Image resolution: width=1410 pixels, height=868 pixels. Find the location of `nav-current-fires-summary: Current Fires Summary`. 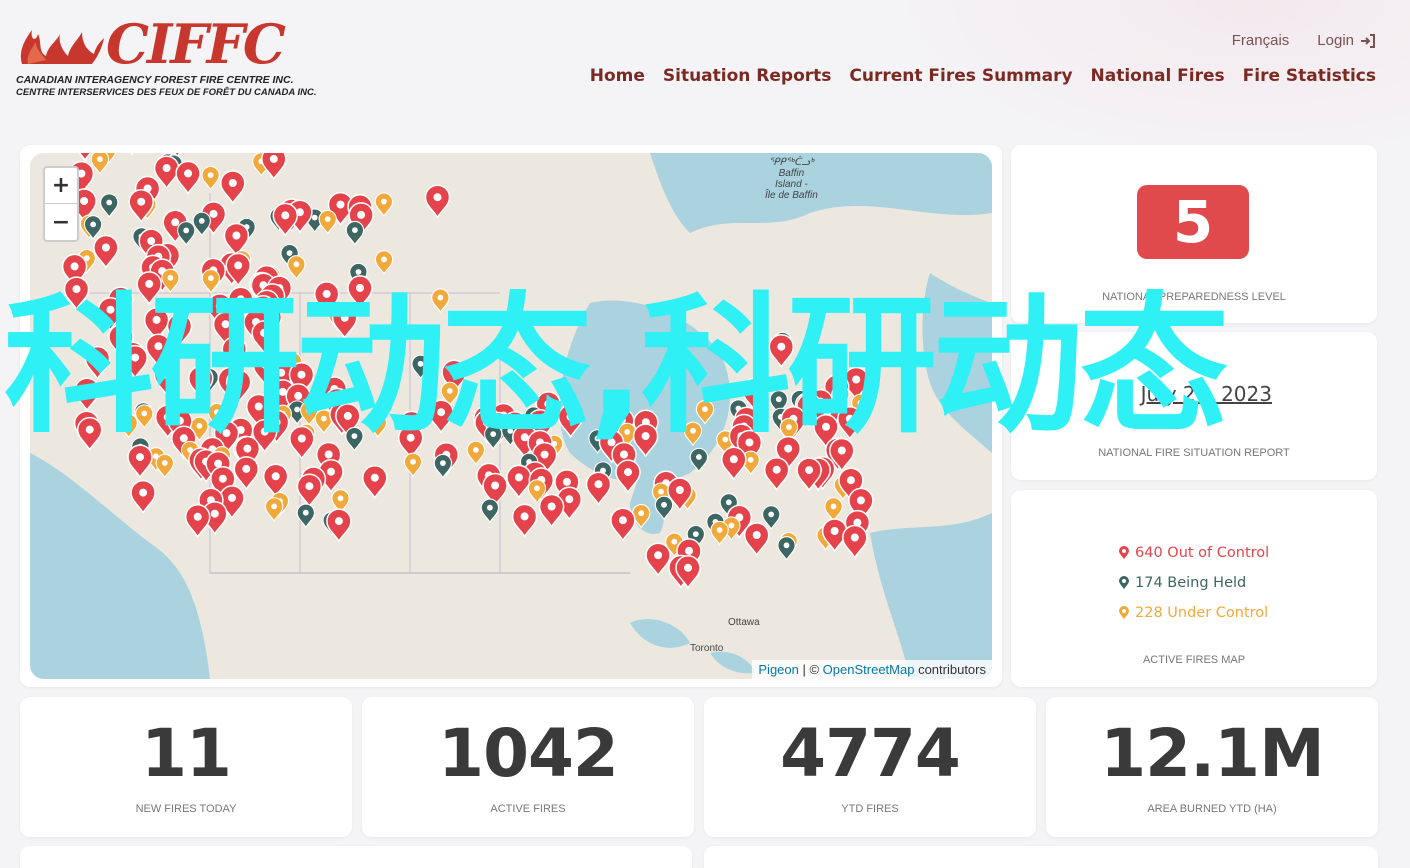

nav-current-fires-summary: Current Fires Summary is located at coordinates (960, 76).